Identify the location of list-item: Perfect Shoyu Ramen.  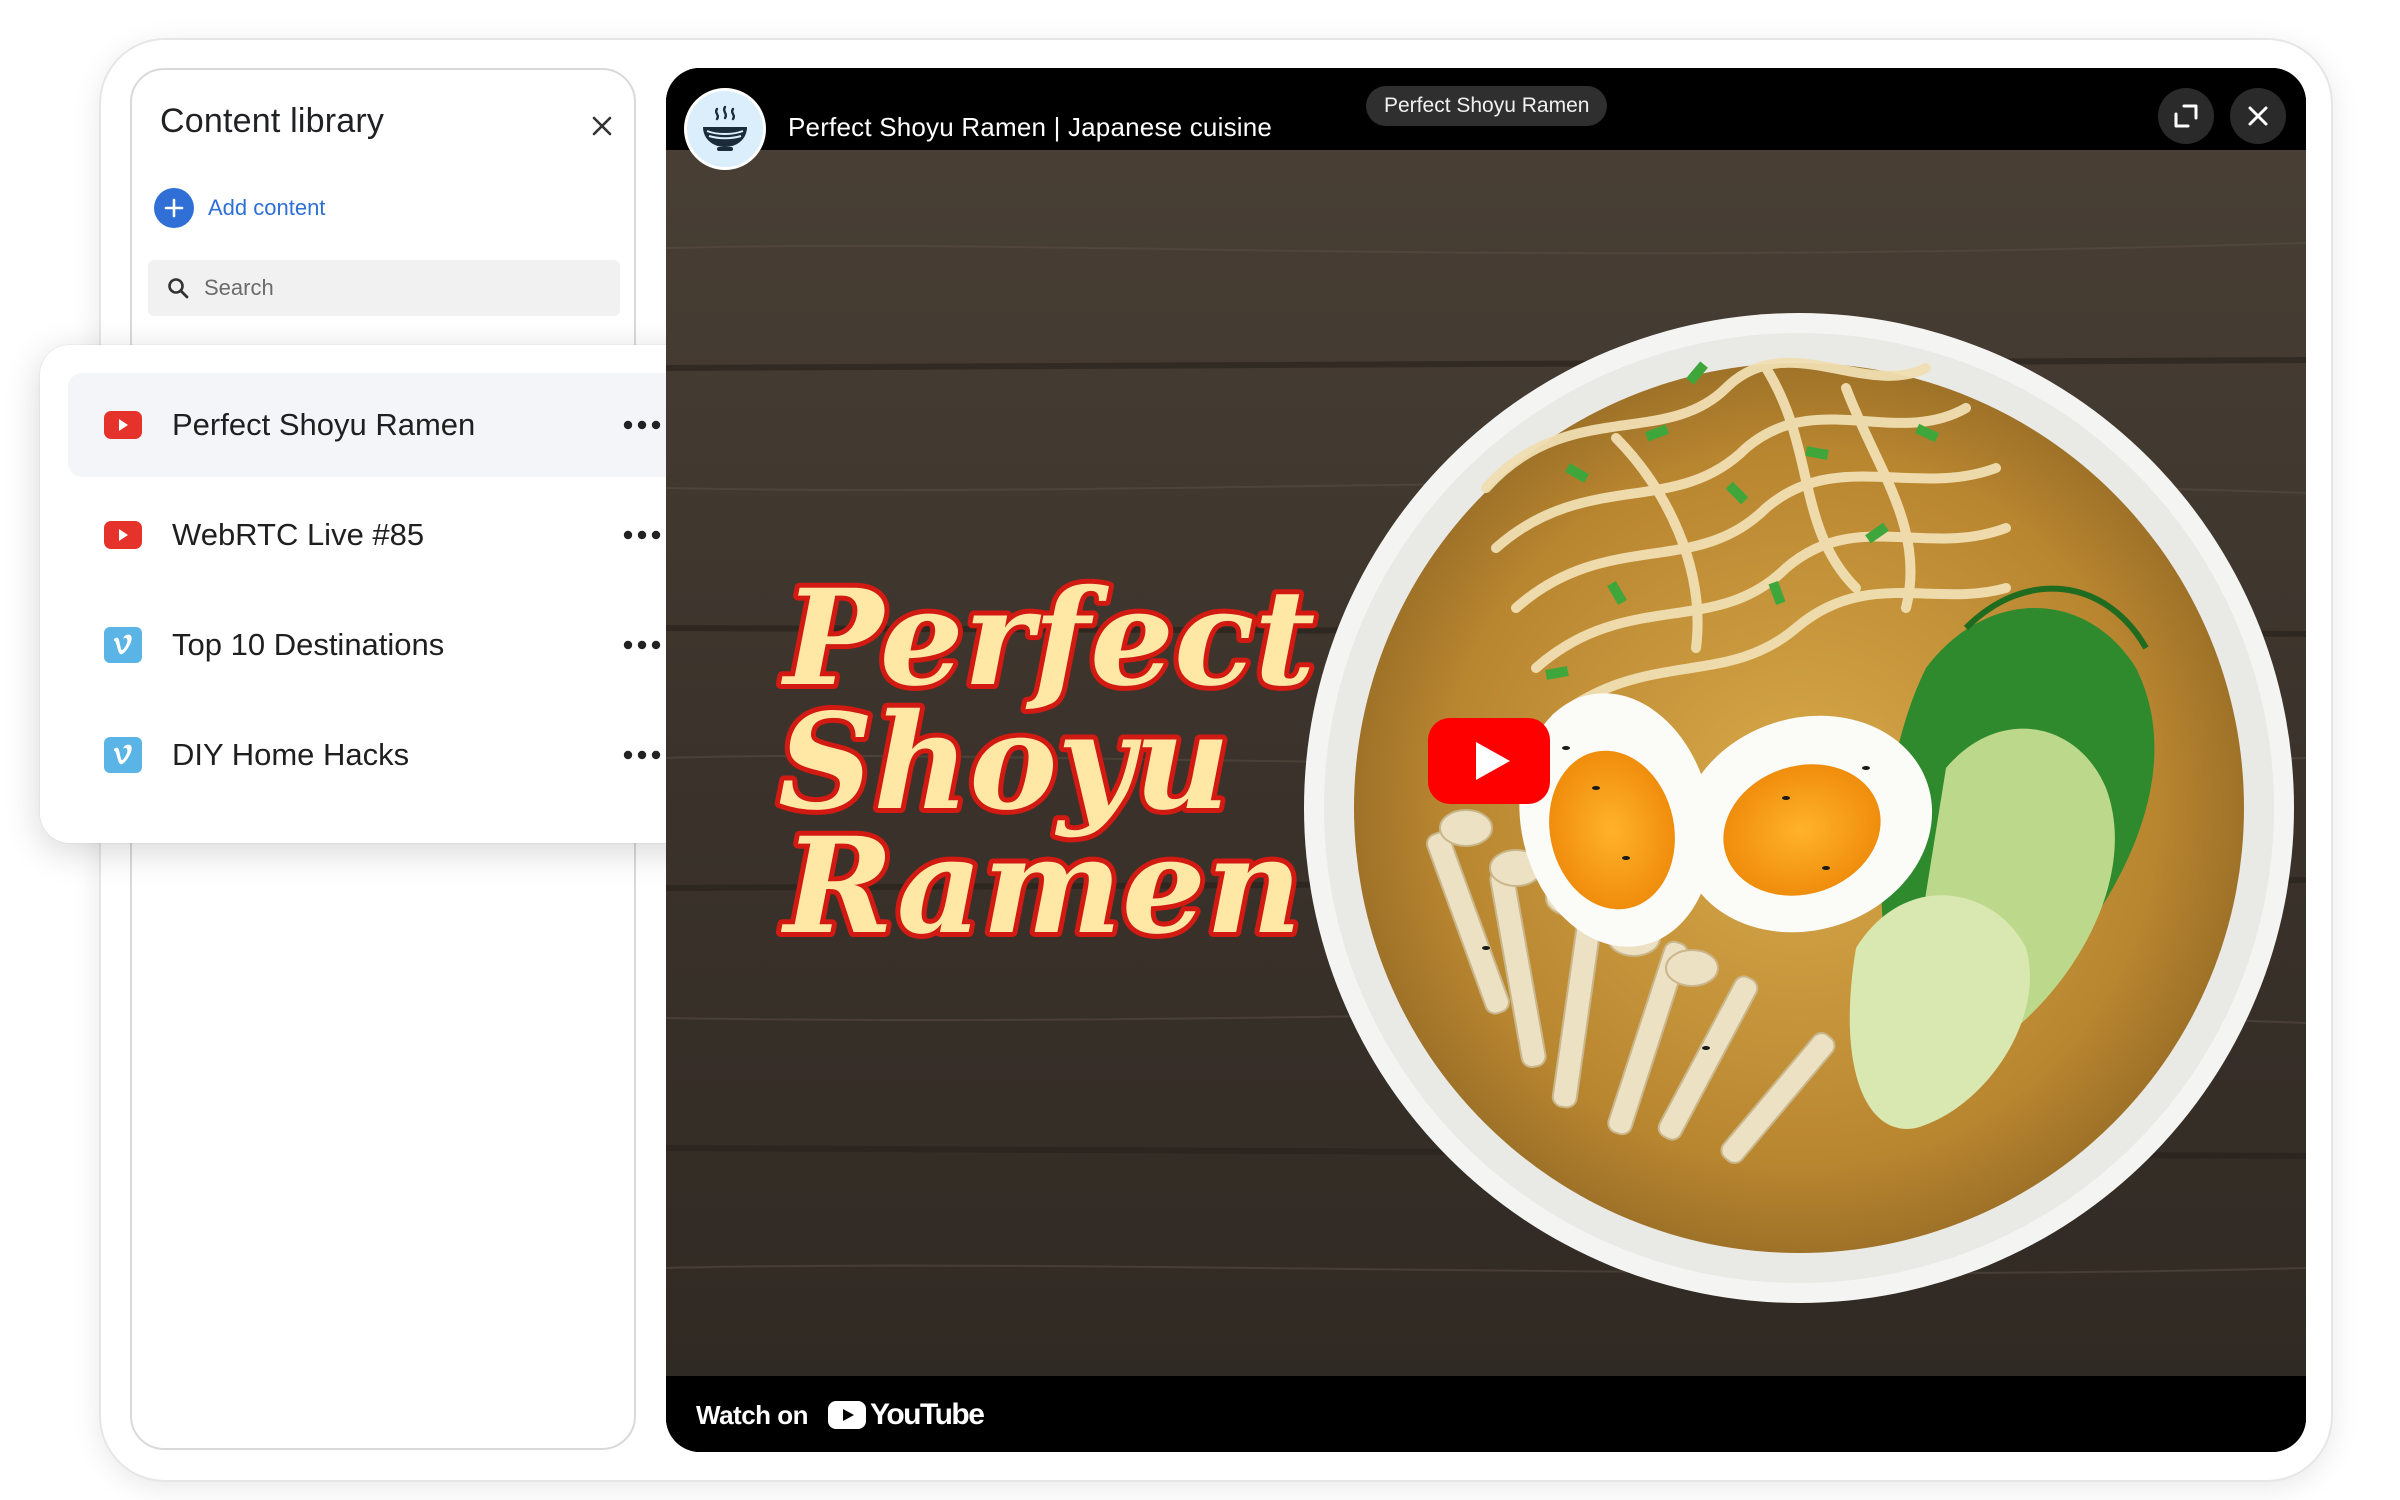
(382, 425).